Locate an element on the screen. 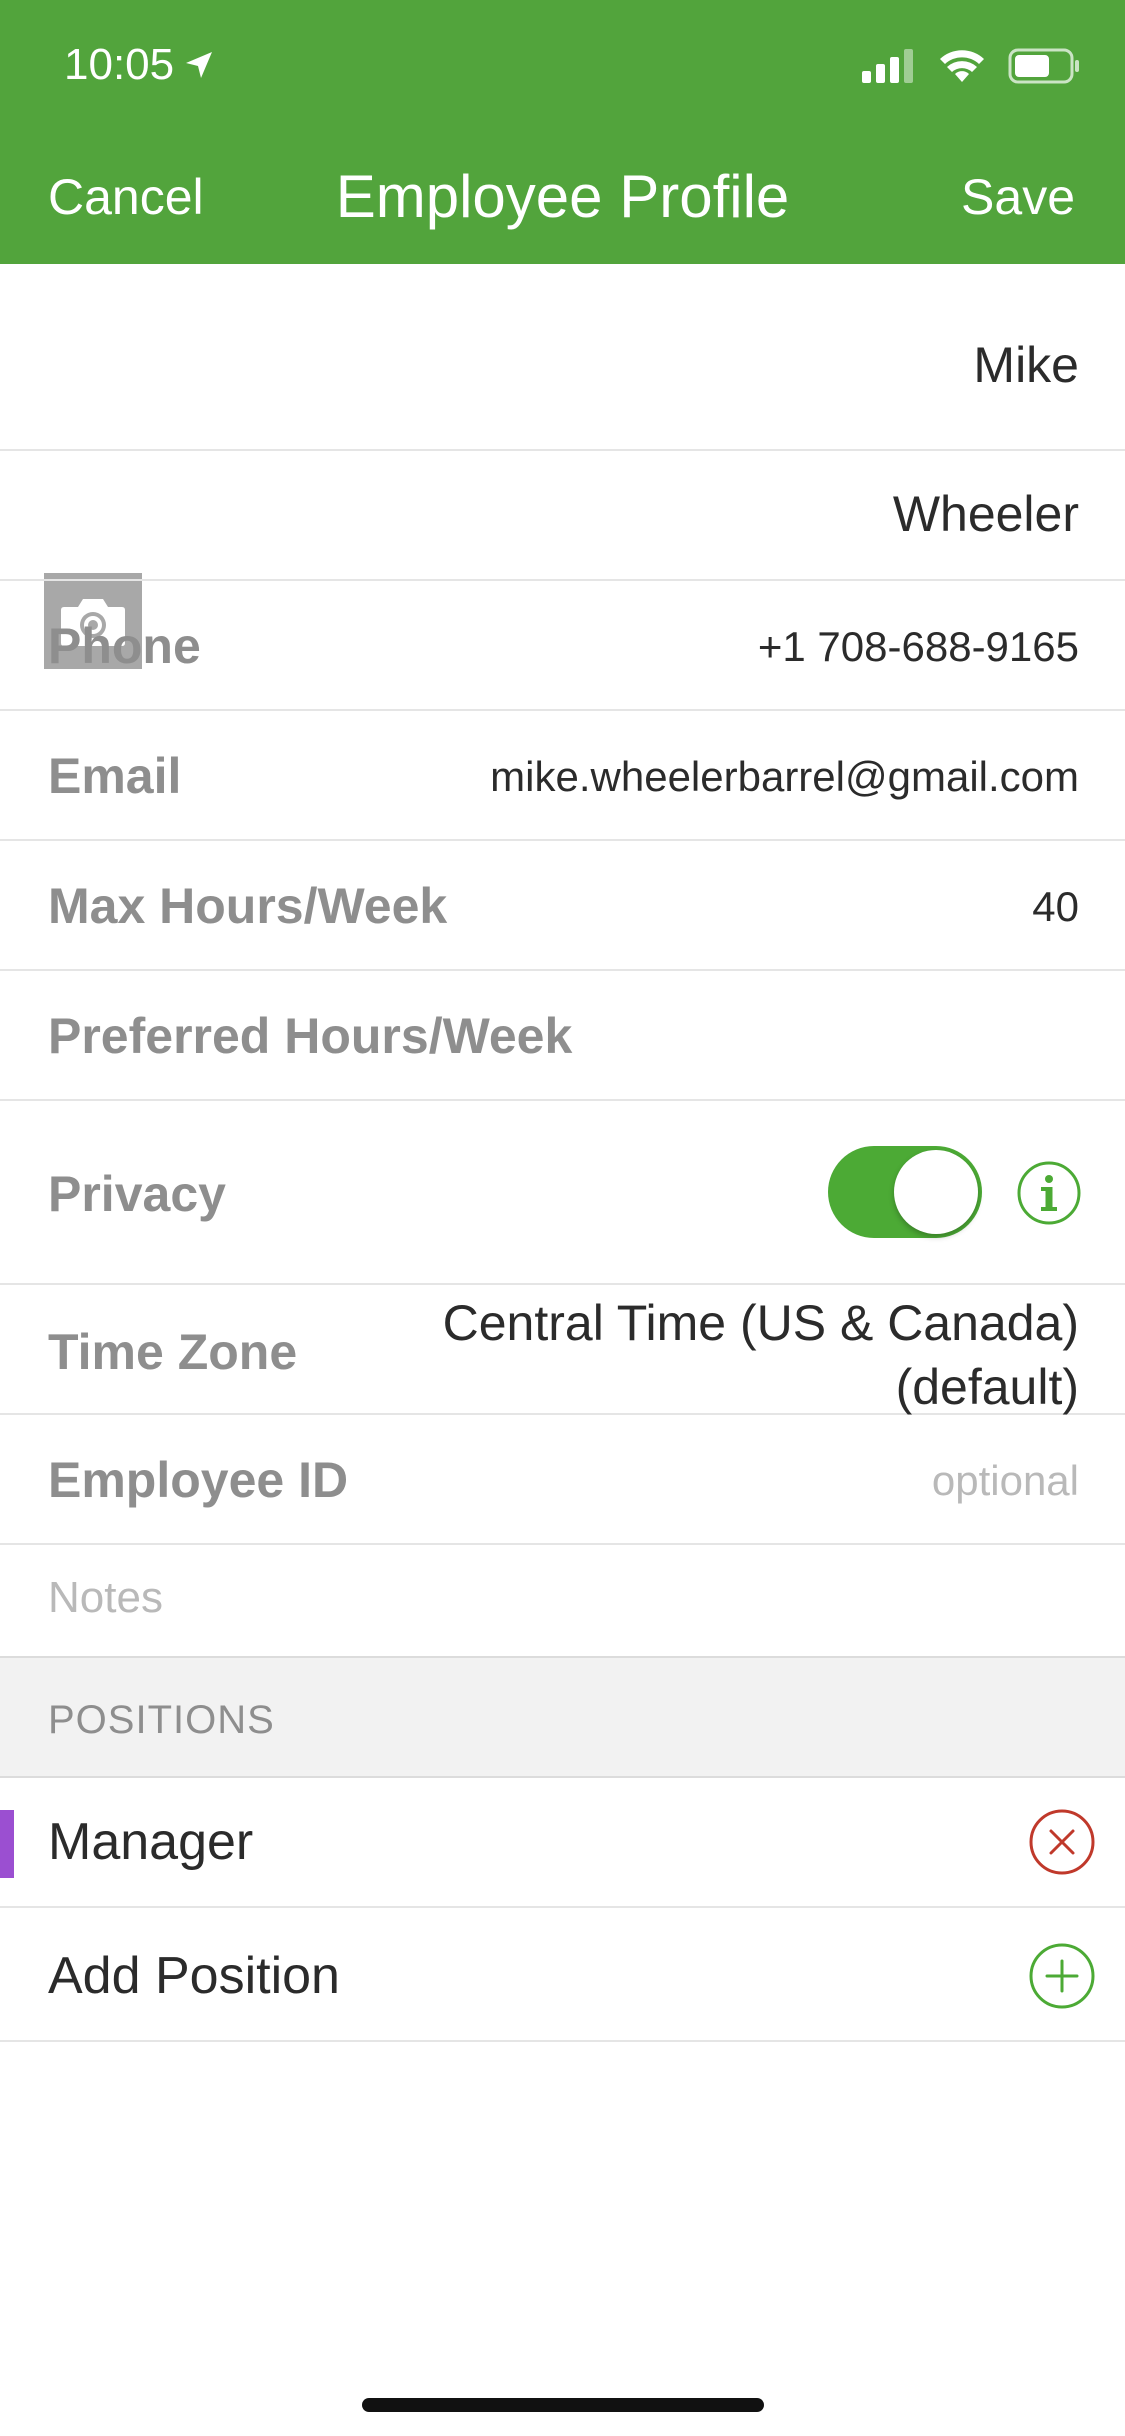 The image size is (1125, 2436). time-zone-value: Central Time (US & Canada) (default) is located at coordinates (761, 1355).